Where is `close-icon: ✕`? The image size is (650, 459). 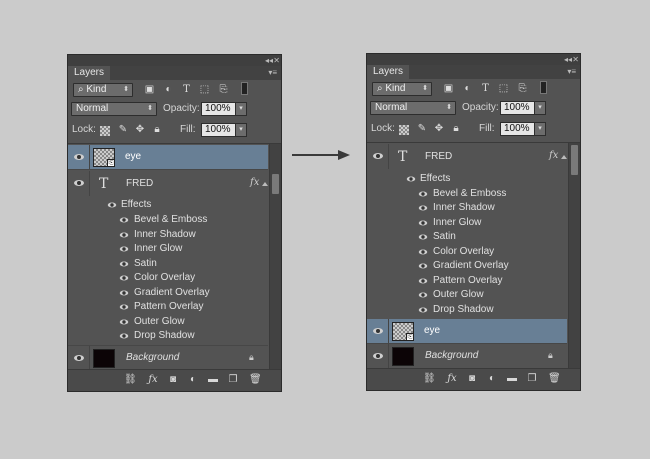
close-icon: ✕ is located at coordinates (575, 59).